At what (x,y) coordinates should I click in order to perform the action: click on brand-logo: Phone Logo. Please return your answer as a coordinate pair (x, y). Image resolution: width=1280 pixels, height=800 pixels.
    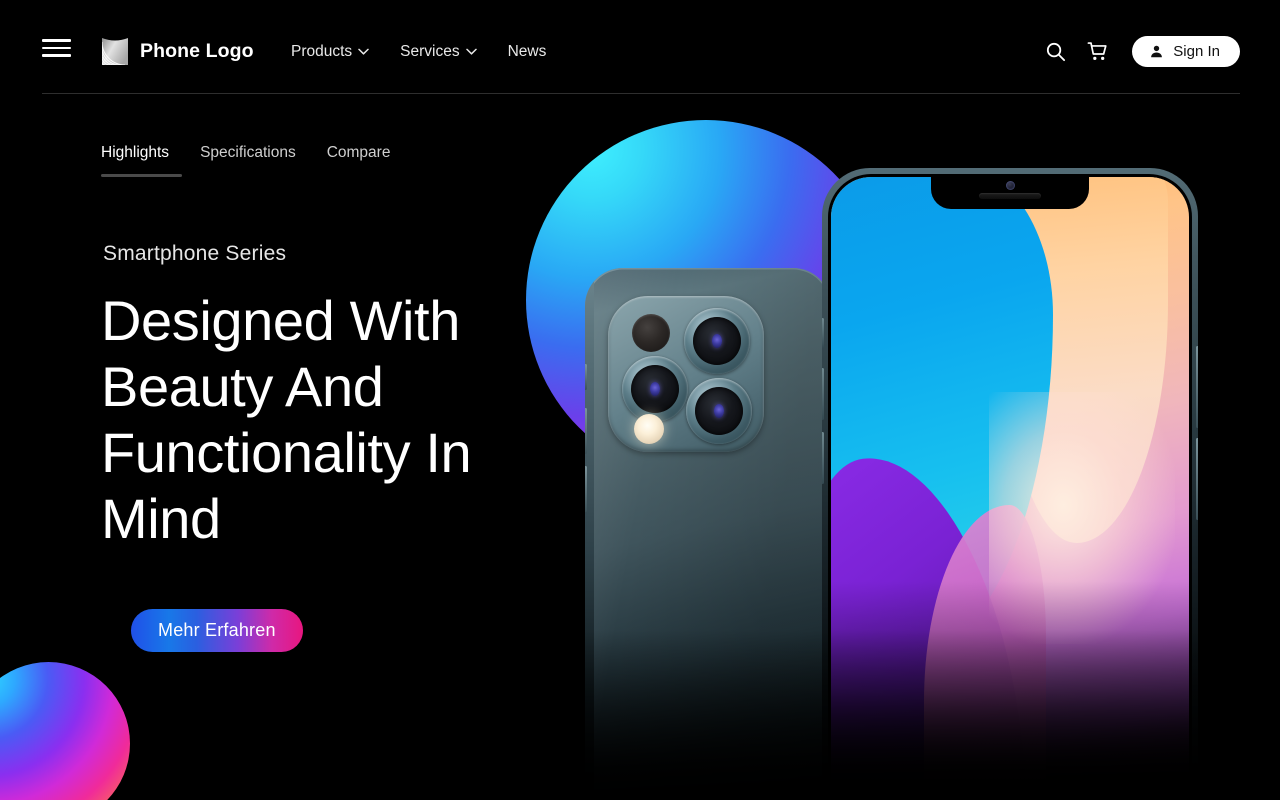
    Looking at the image, I should click on (177, 51).